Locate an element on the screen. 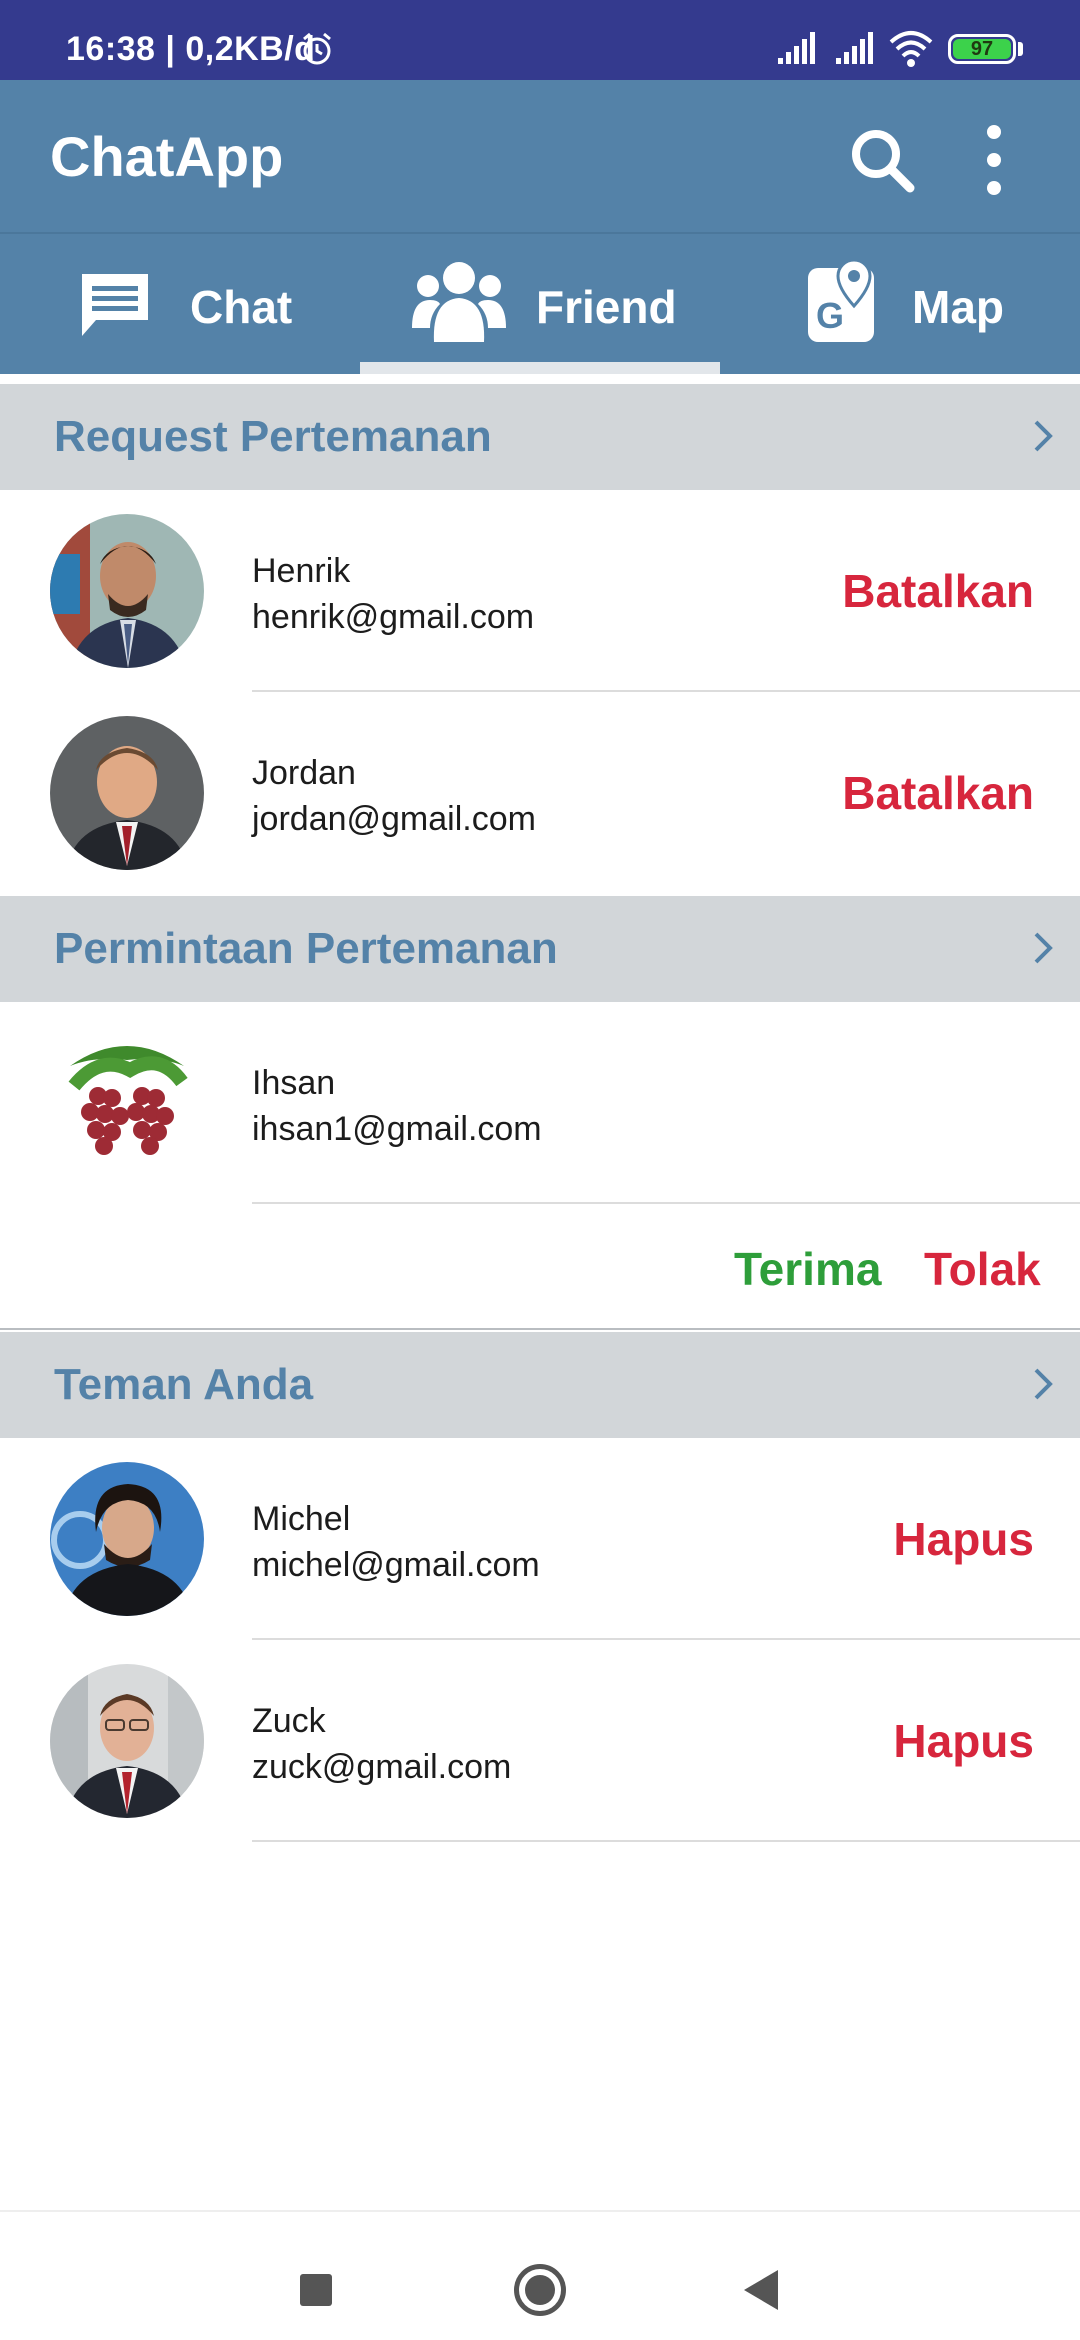  map-icon: G is located at coordinates (841, 300).